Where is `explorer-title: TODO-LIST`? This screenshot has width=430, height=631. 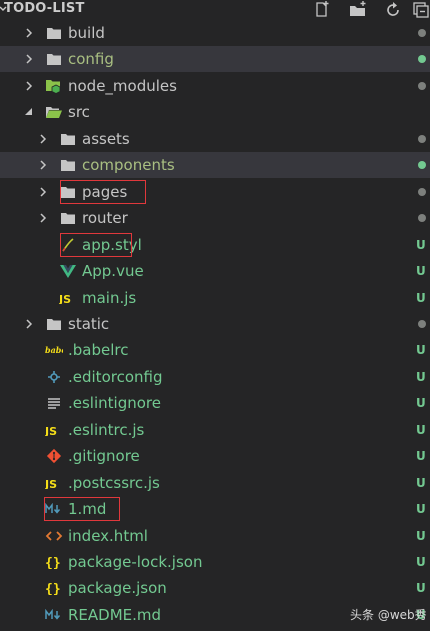
explorer-title: TODO-LIST is located at coordinates (44, 8).